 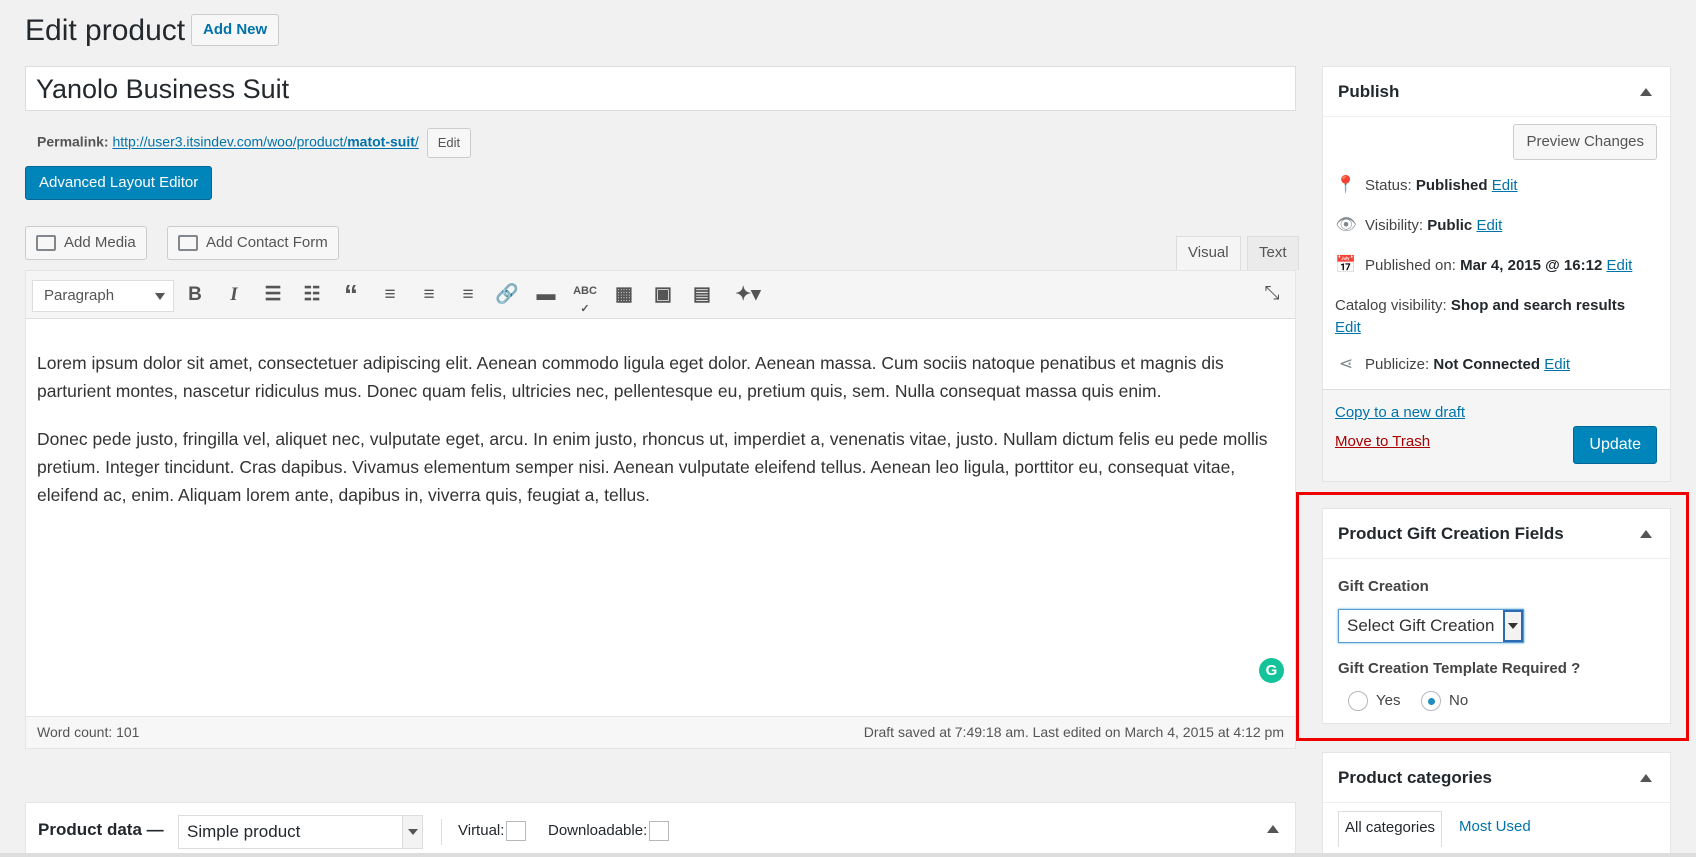 I want to click on bold-icon: B, so click(x=195, y=295).